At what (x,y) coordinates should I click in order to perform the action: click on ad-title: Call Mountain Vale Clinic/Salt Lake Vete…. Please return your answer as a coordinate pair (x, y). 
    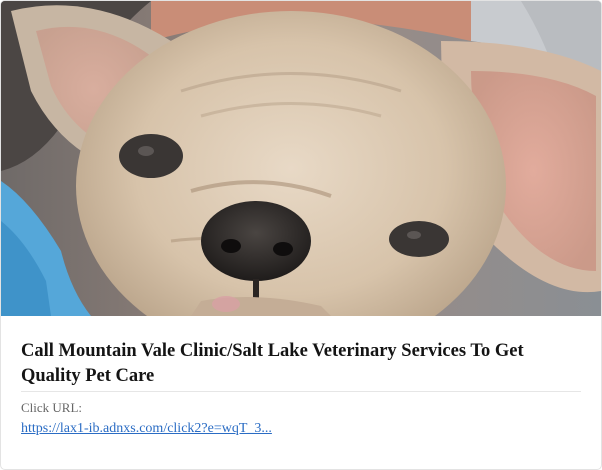
    Looking at the image, I should click on (301, 365).